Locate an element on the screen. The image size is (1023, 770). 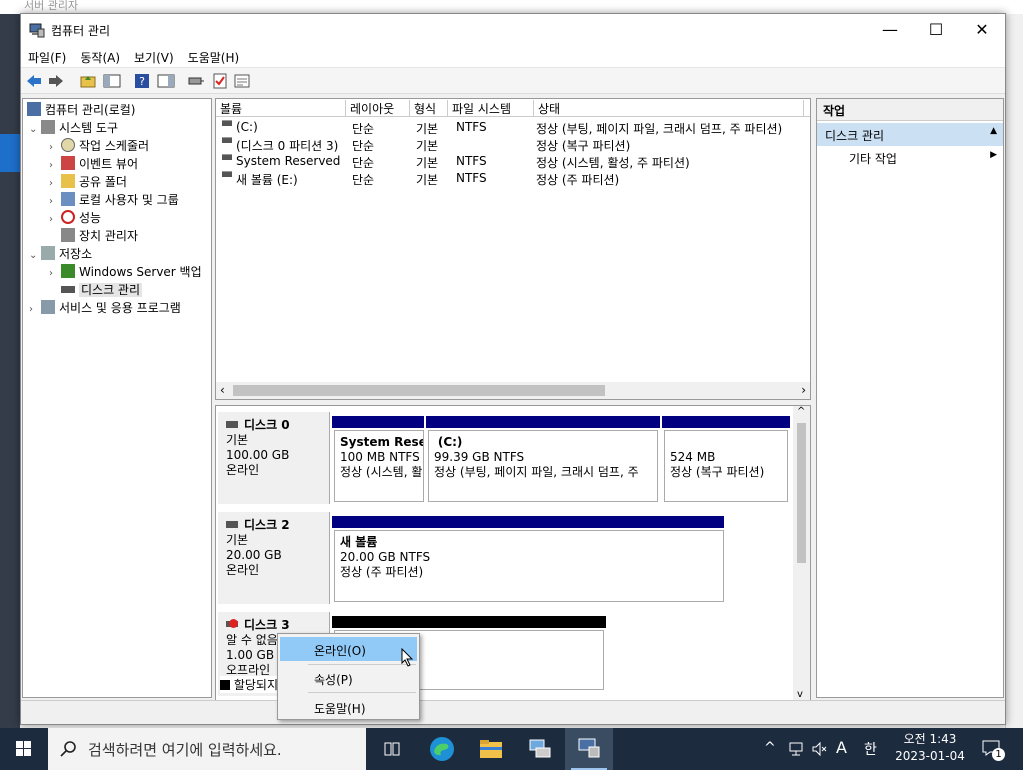
tree-item-device-manager: 장치 관리자 is located at coordinates (93, 236).